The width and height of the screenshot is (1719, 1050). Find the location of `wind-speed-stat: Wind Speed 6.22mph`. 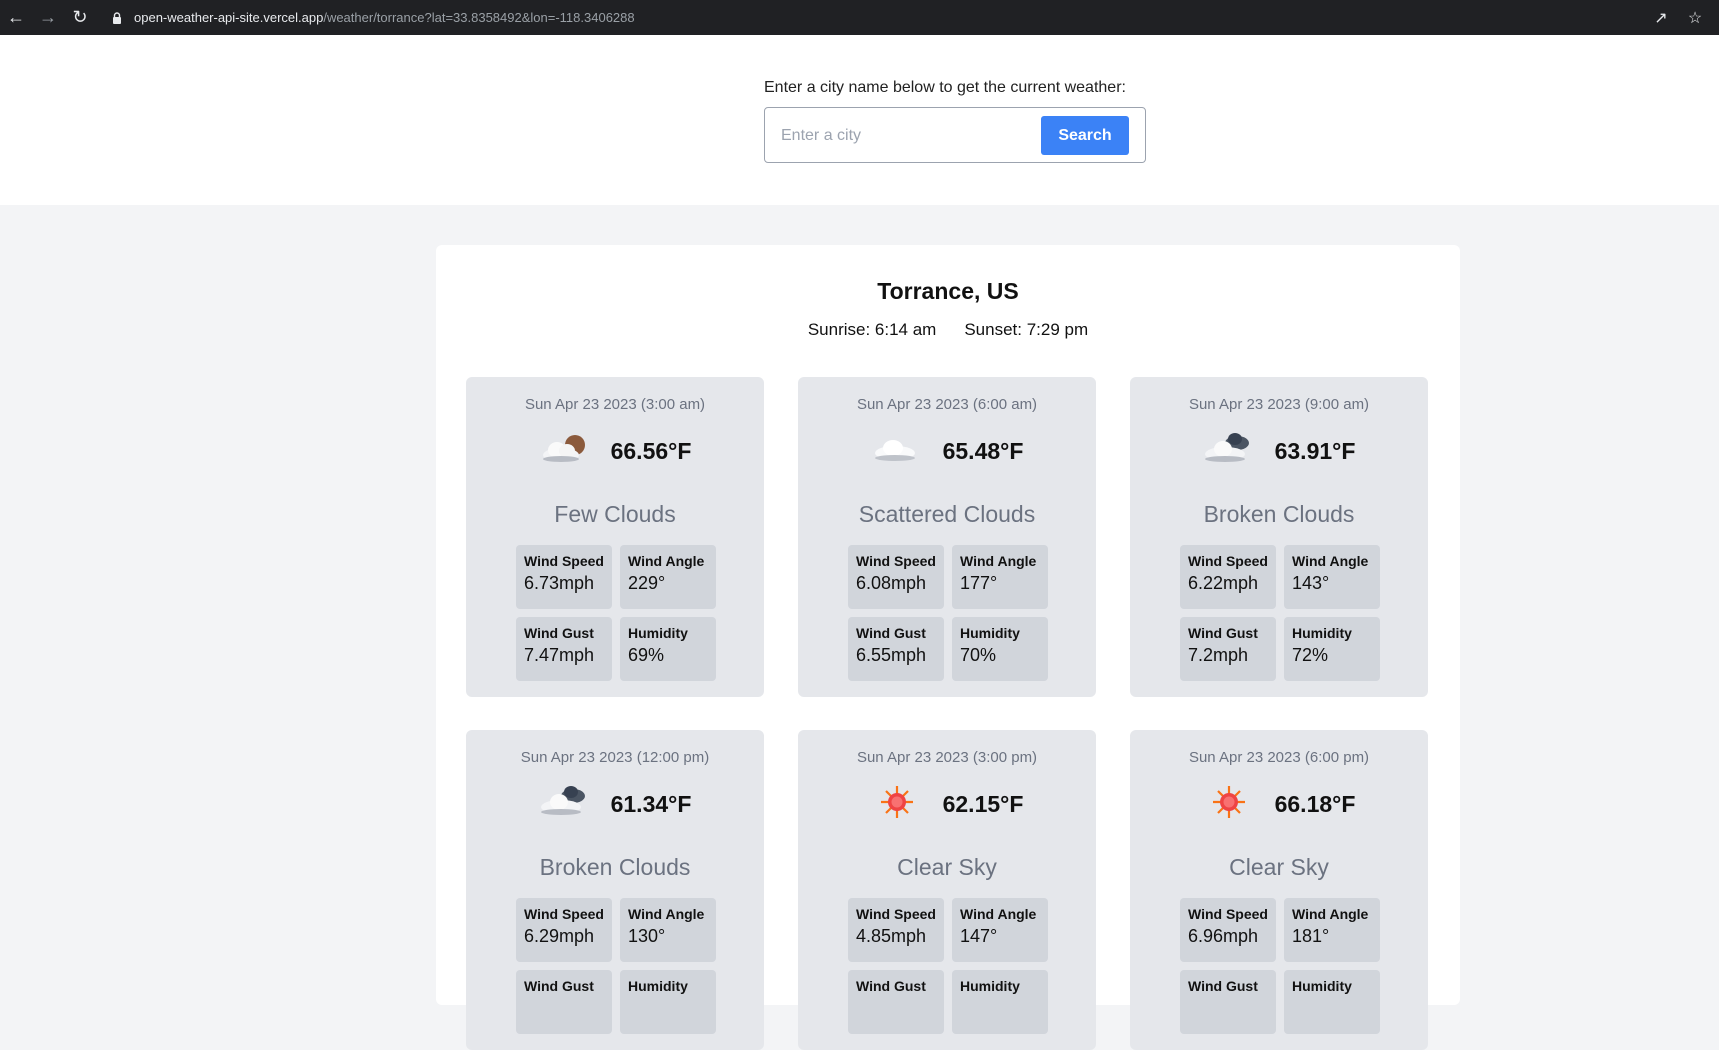

wind-speed-stat: Wind Speed 6.22mph is located at coordinates (1228, 577).